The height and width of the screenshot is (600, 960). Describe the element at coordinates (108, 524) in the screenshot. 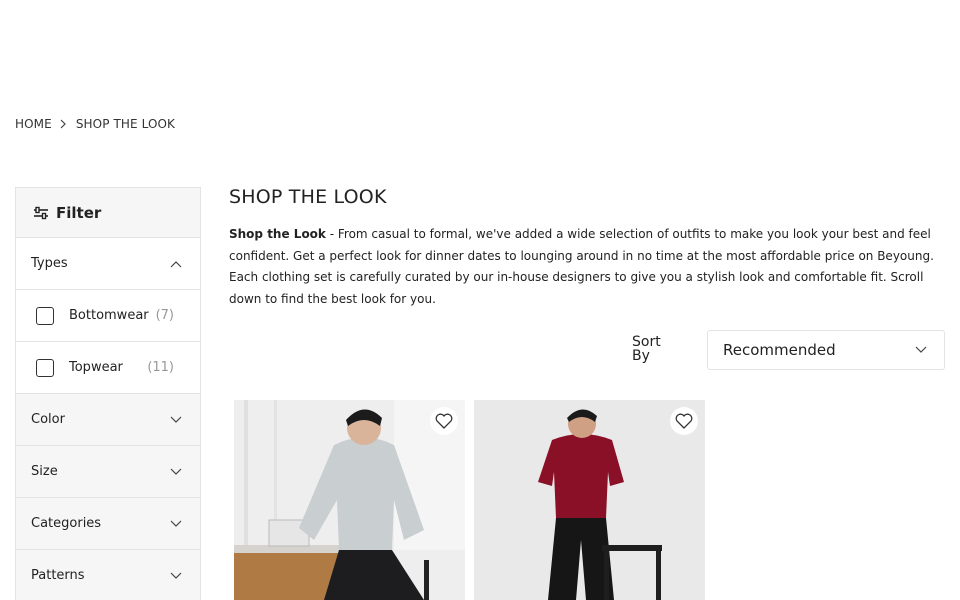

I see `filter-section-categories: Categories` at that location.